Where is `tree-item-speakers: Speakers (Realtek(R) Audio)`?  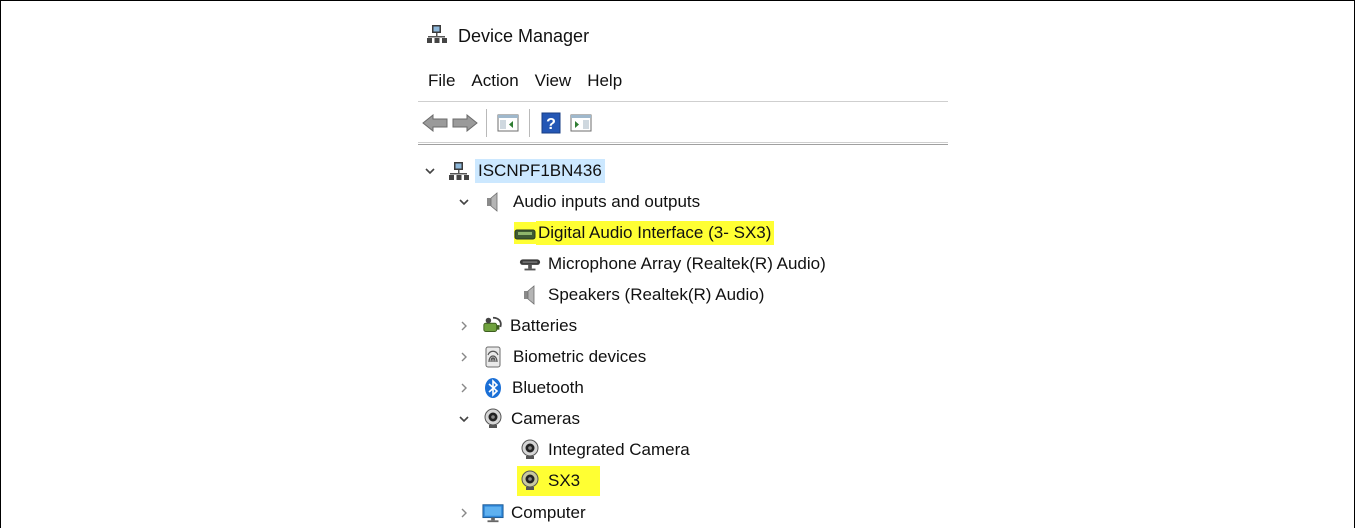
tree-item-speakers: Speakers (Realtek(R) Audio) is located at coordinates (643, 295).